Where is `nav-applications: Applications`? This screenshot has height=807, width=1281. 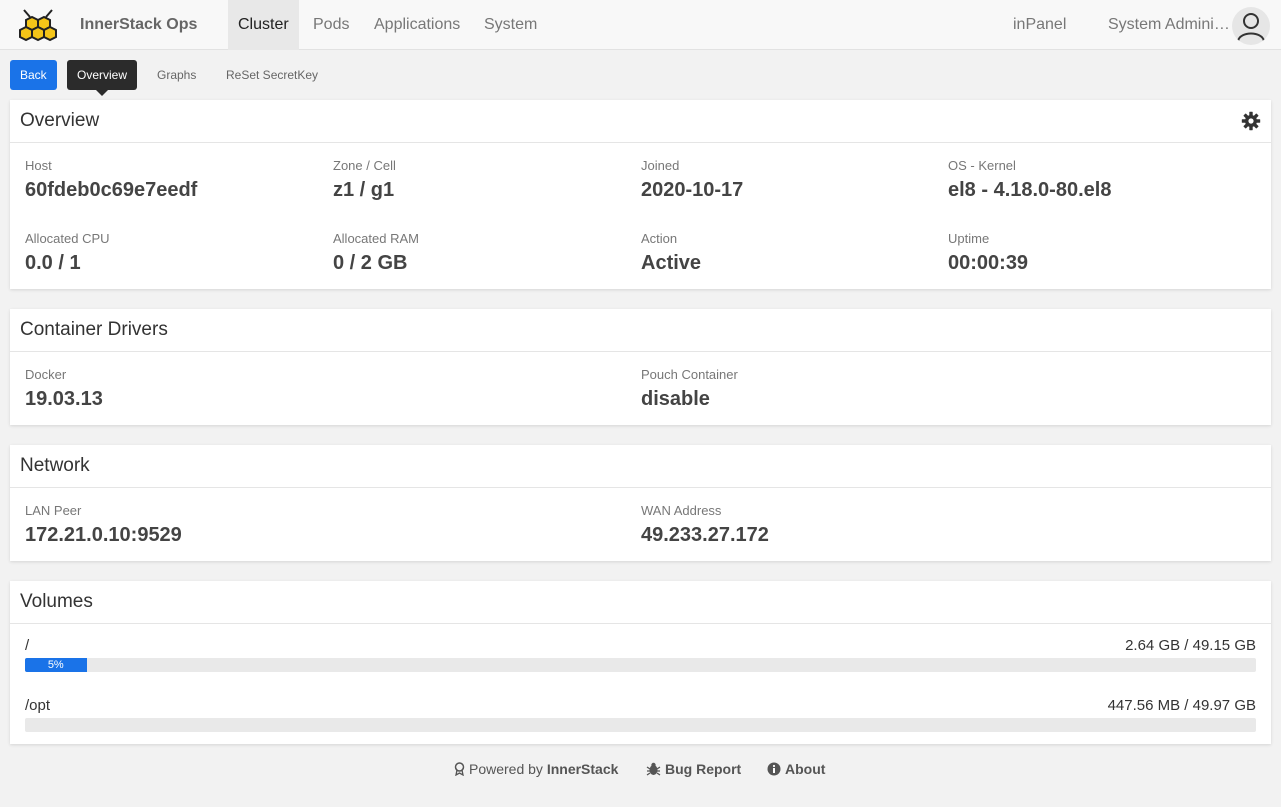 nav-applications: Applications is located at coordinates (417, 25).